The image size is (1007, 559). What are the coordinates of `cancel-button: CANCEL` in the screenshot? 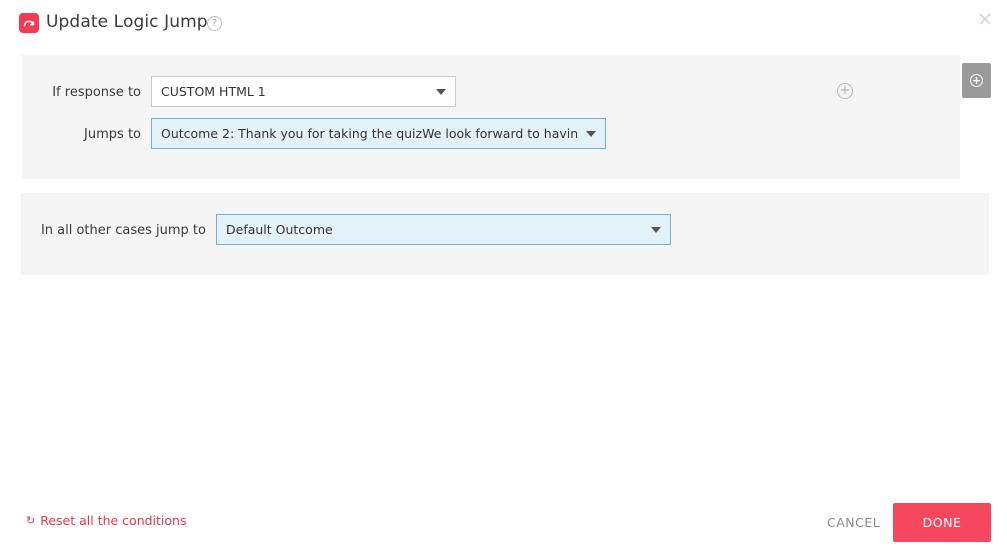 It's located at (853, 522).